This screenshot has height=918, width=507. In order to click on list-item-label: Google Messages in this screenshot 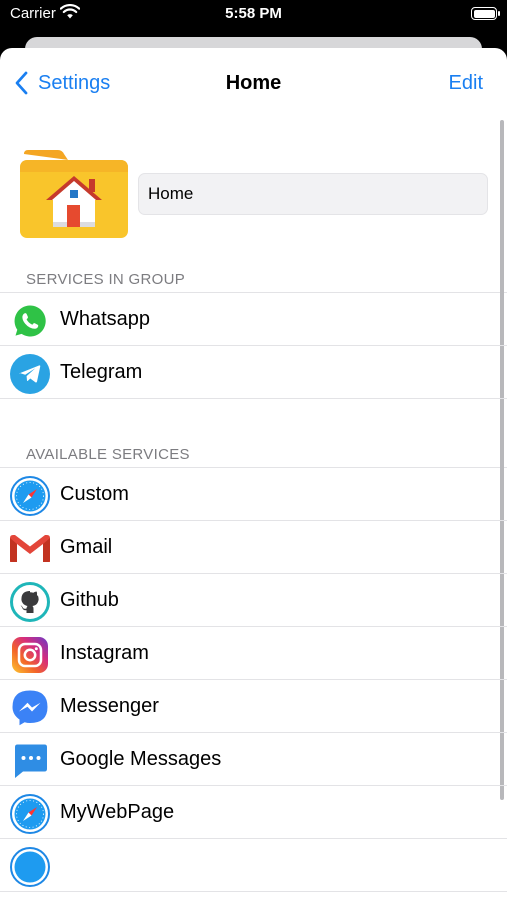, I will do `click(141, 758)`.